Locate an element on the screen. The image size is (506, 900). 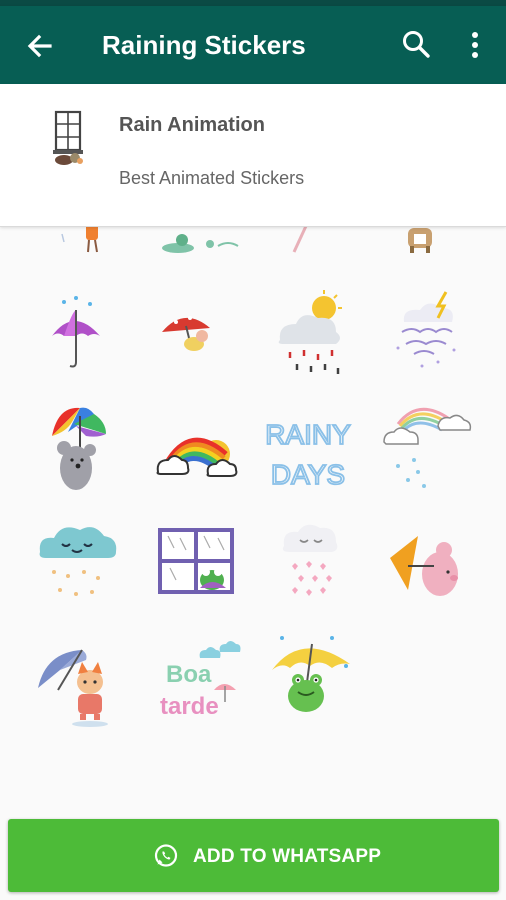
pack-tray-icon is located at coordinates (68, 138).